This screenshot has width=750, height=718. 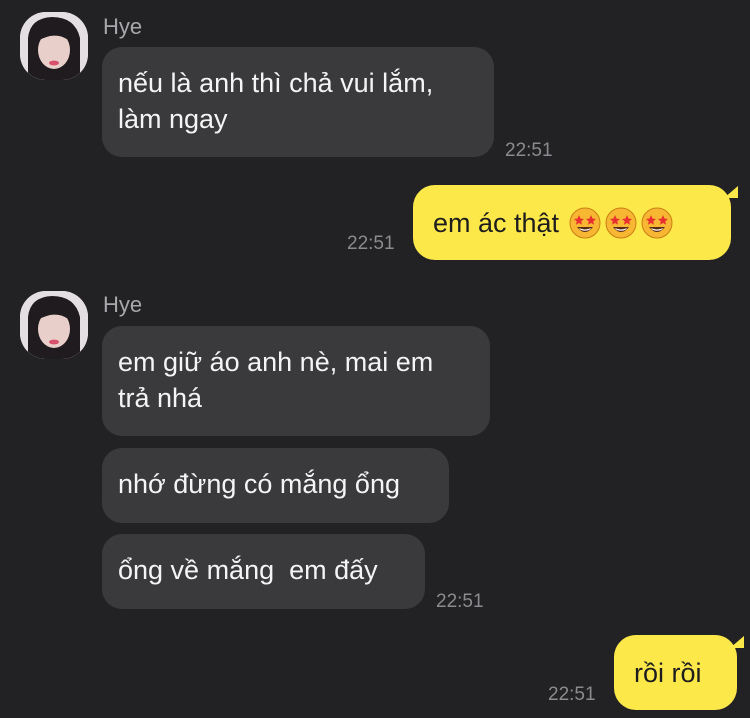 I want to click on message-bubble-incoming: nếu là anh thì chả vui lắm, làm ngay, so click(x=298, y=102).